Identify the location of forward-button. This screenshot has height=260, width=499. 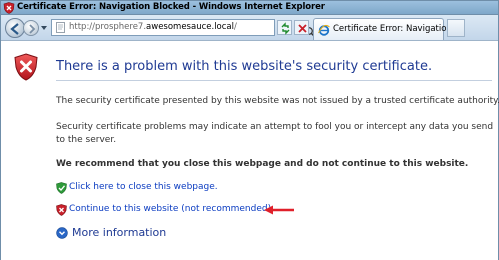
(31, 28).